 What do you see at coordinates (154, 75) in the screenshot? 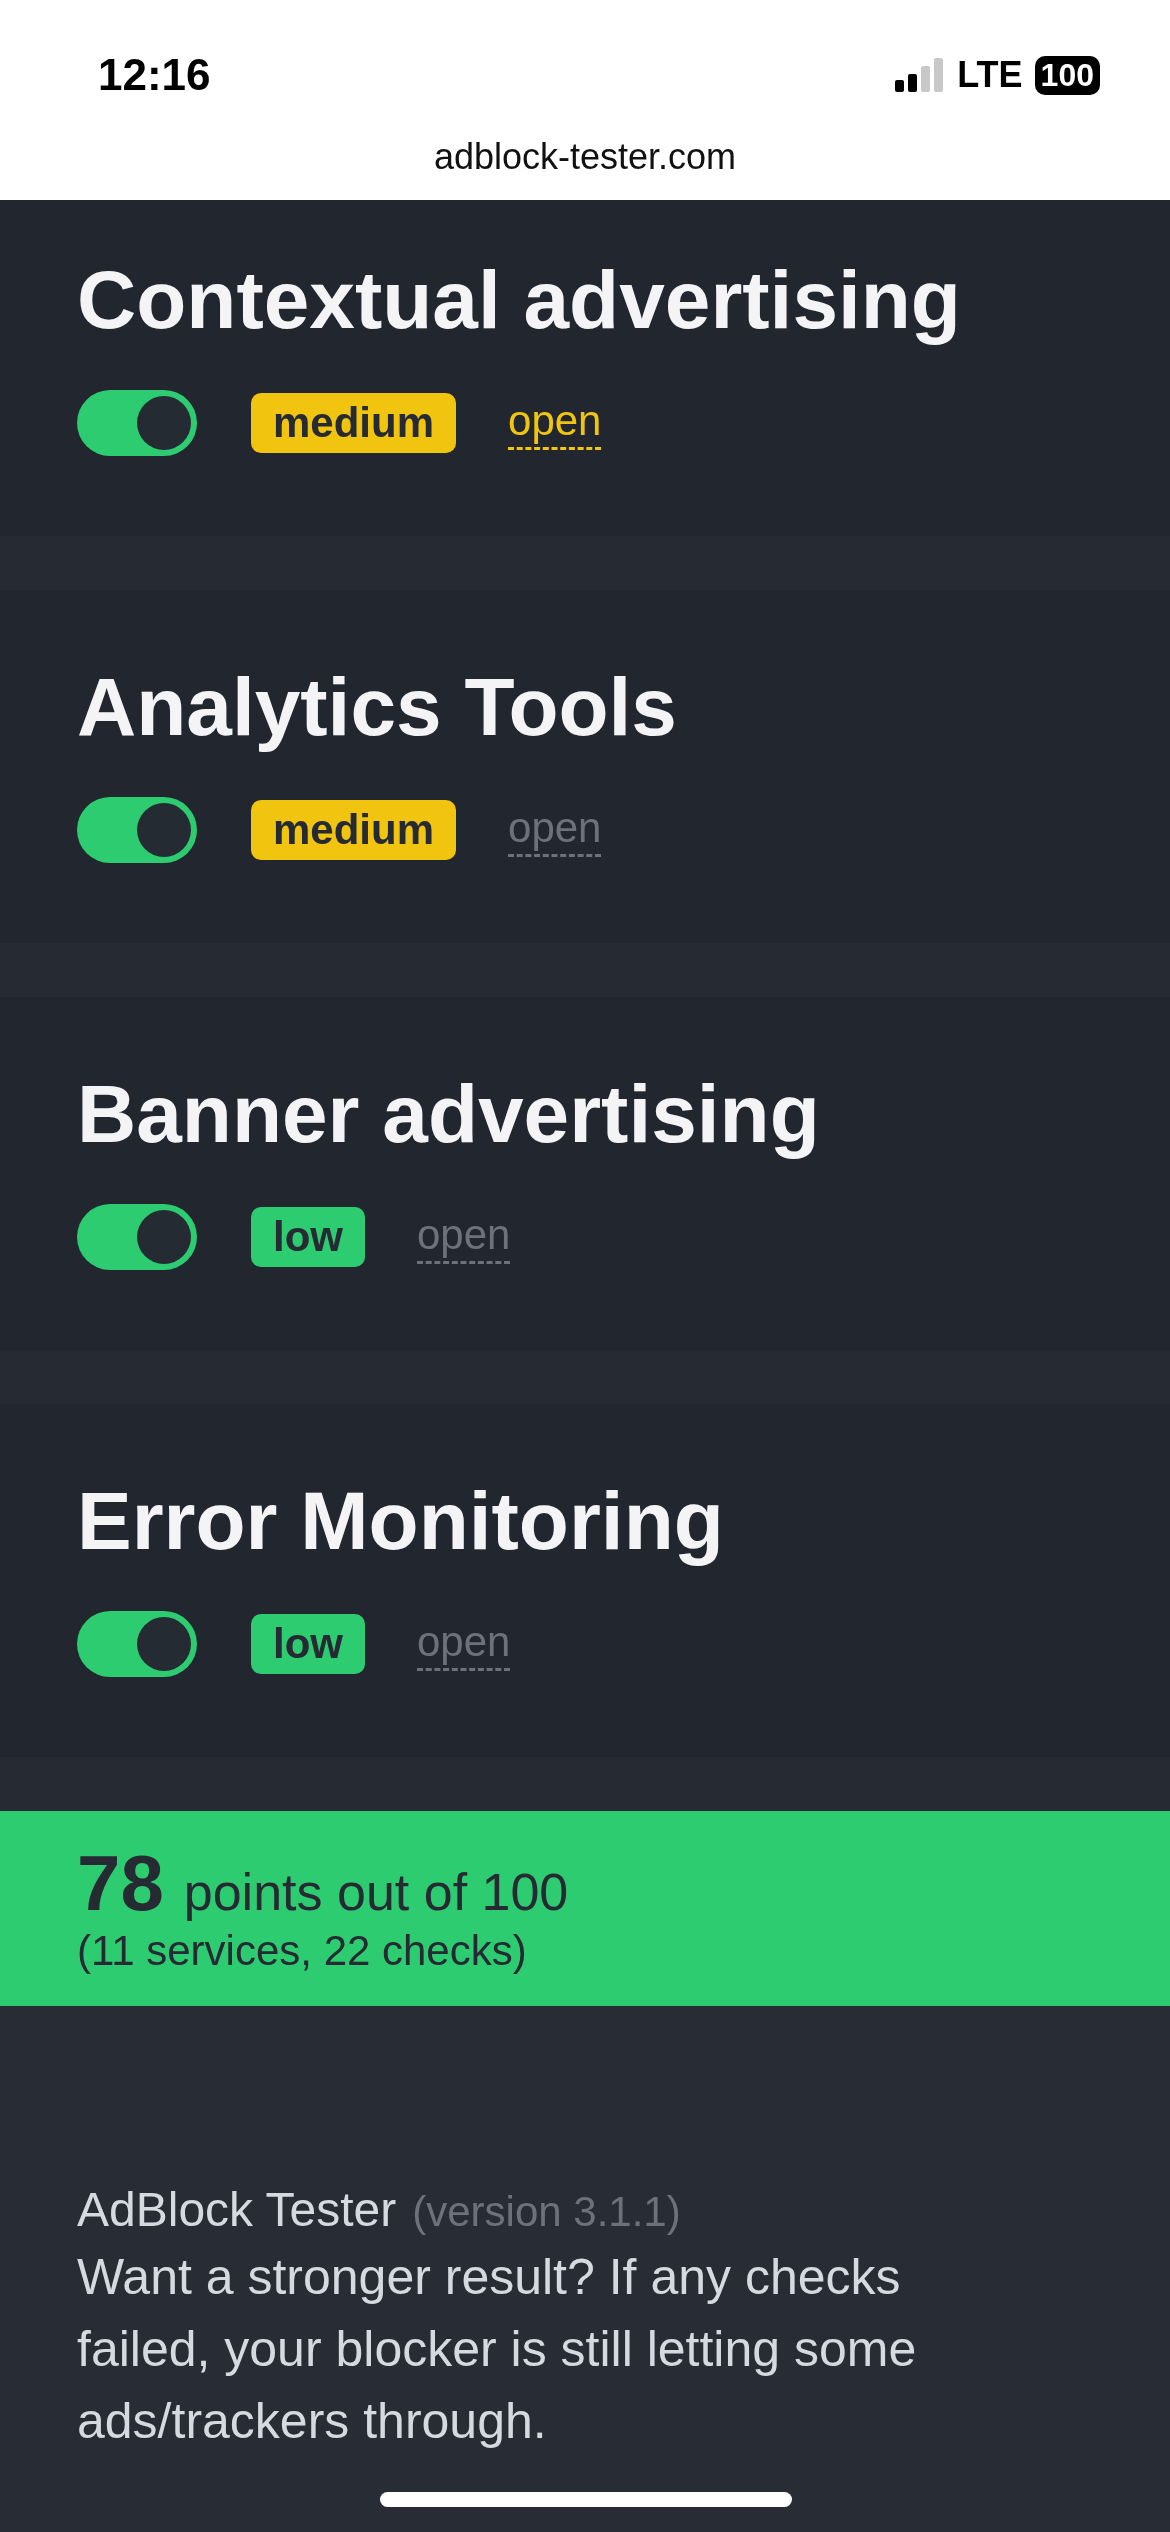
I see `status-time: 12:16` at bounding box center [154, 75].